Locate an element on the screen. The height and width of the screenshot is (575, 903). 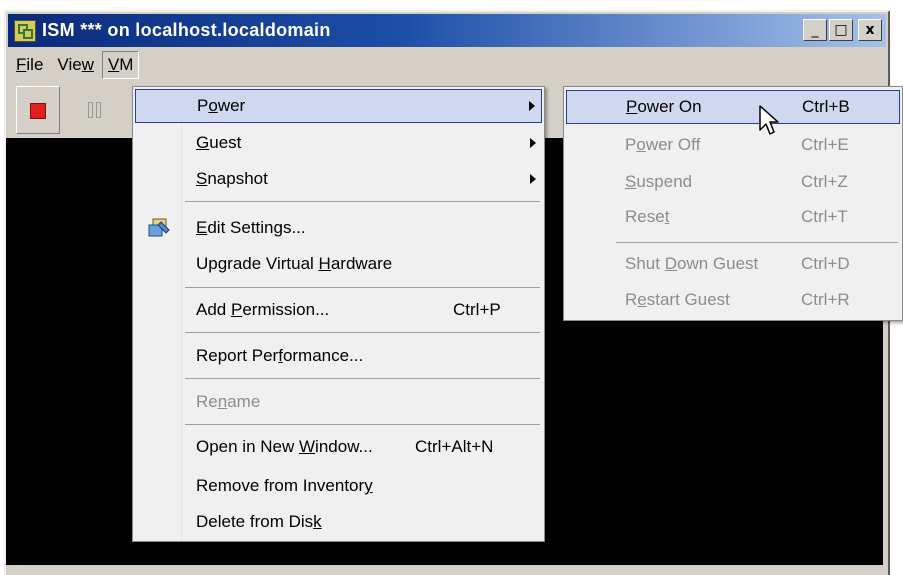
submenu-item-reset: Reset Ctrl+T is located at coordinates (733, 217).